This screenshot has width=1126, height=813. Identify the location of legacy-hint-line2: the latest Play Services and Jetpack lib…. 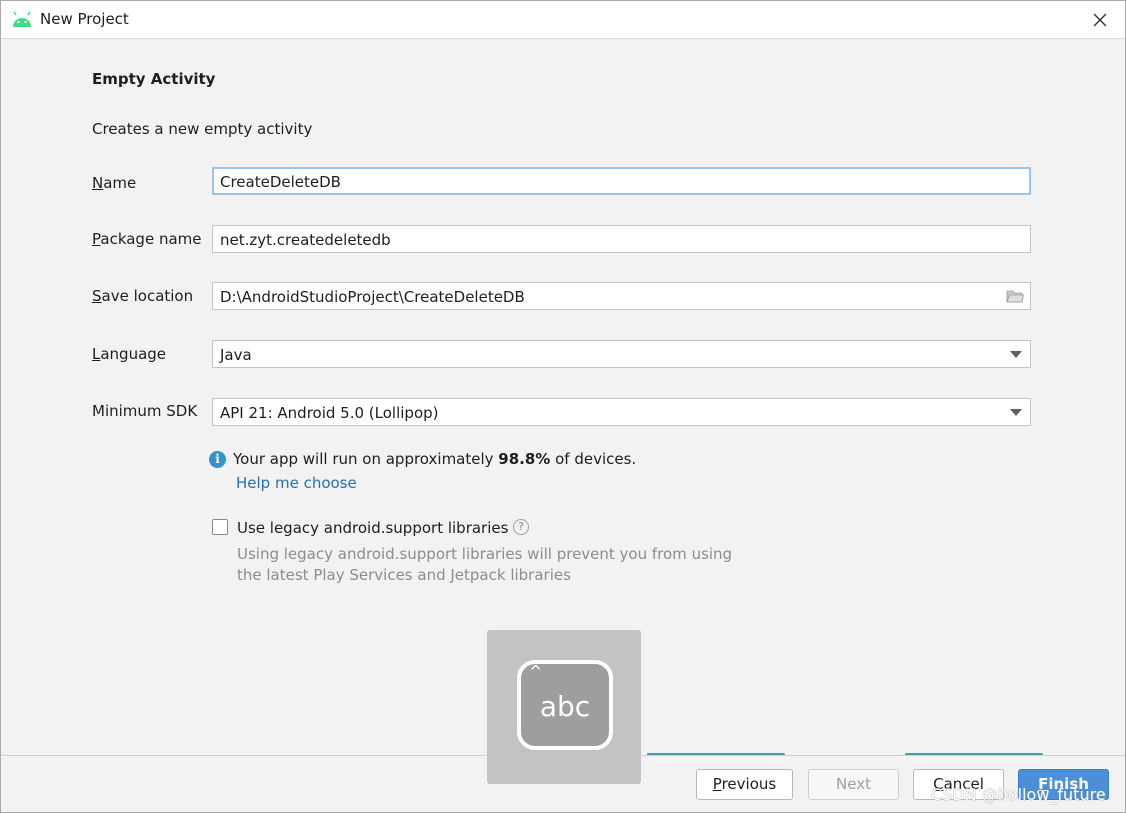
(404, 575).